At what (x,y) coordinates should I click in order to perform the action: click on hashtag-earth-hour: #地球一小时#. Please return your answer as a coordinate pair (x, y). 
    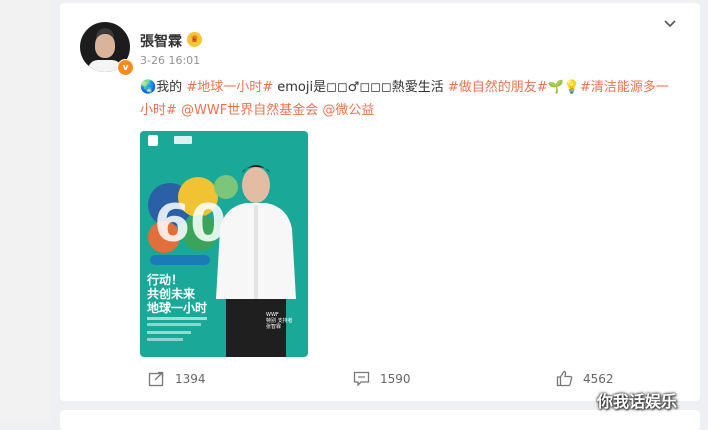
    Looking at the image, I should click on (229, 87).